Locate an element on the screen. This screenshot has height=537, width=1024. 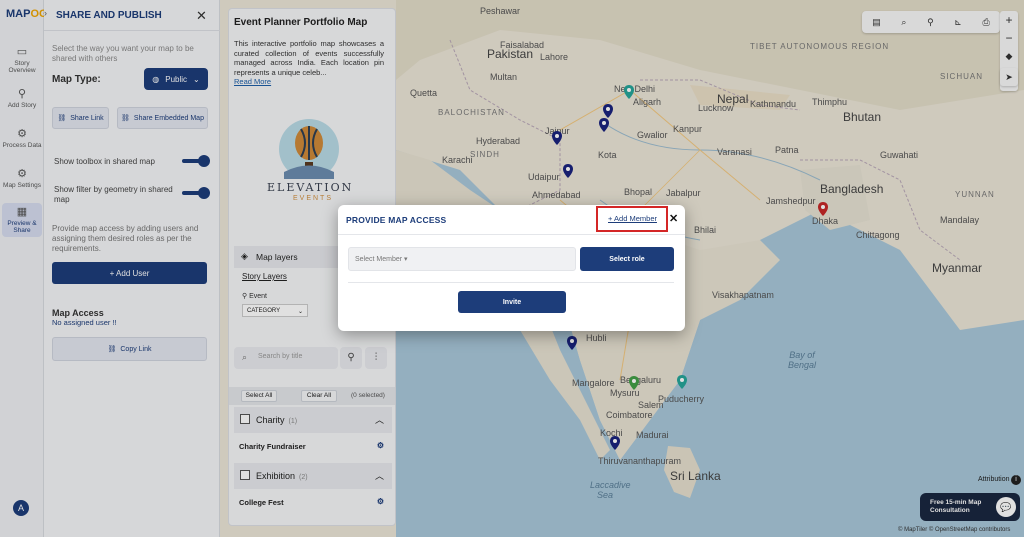
add-member-link: + Add Member is located at coordinates (632, 218).